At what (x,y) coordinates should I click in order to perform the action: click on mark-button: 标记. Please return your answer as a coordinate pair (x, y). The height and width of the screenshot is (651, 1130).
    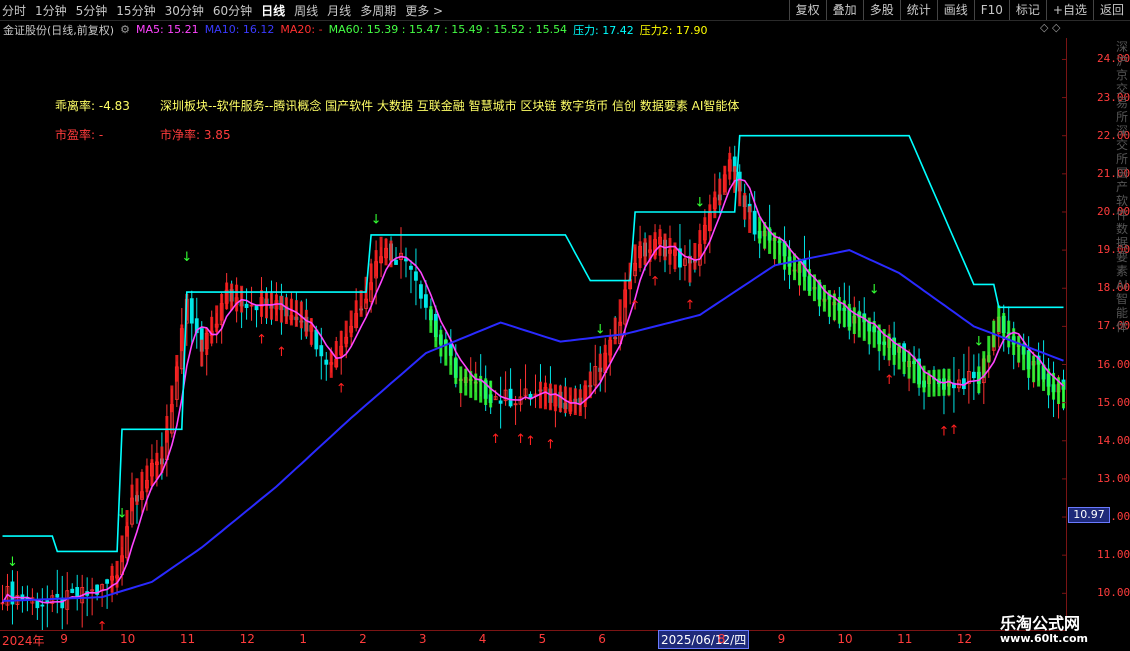
    Looking at the image, I should click on (1027, 10).